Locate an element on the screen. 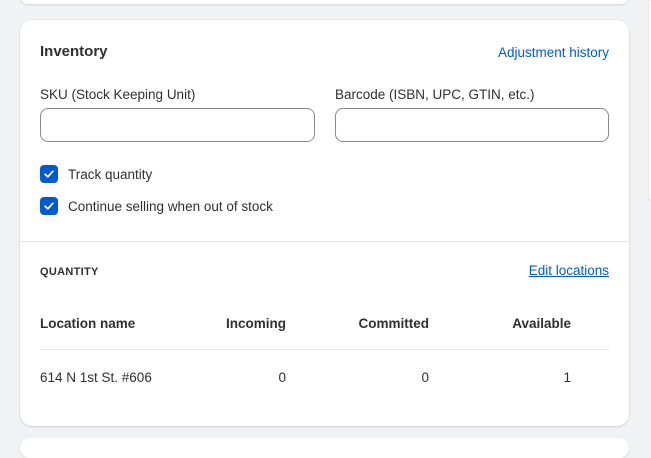 Image resolution: width=651 pixels, height=458 pixels. track-quantity-row: Track quantity is located at coordinates (96, 174).